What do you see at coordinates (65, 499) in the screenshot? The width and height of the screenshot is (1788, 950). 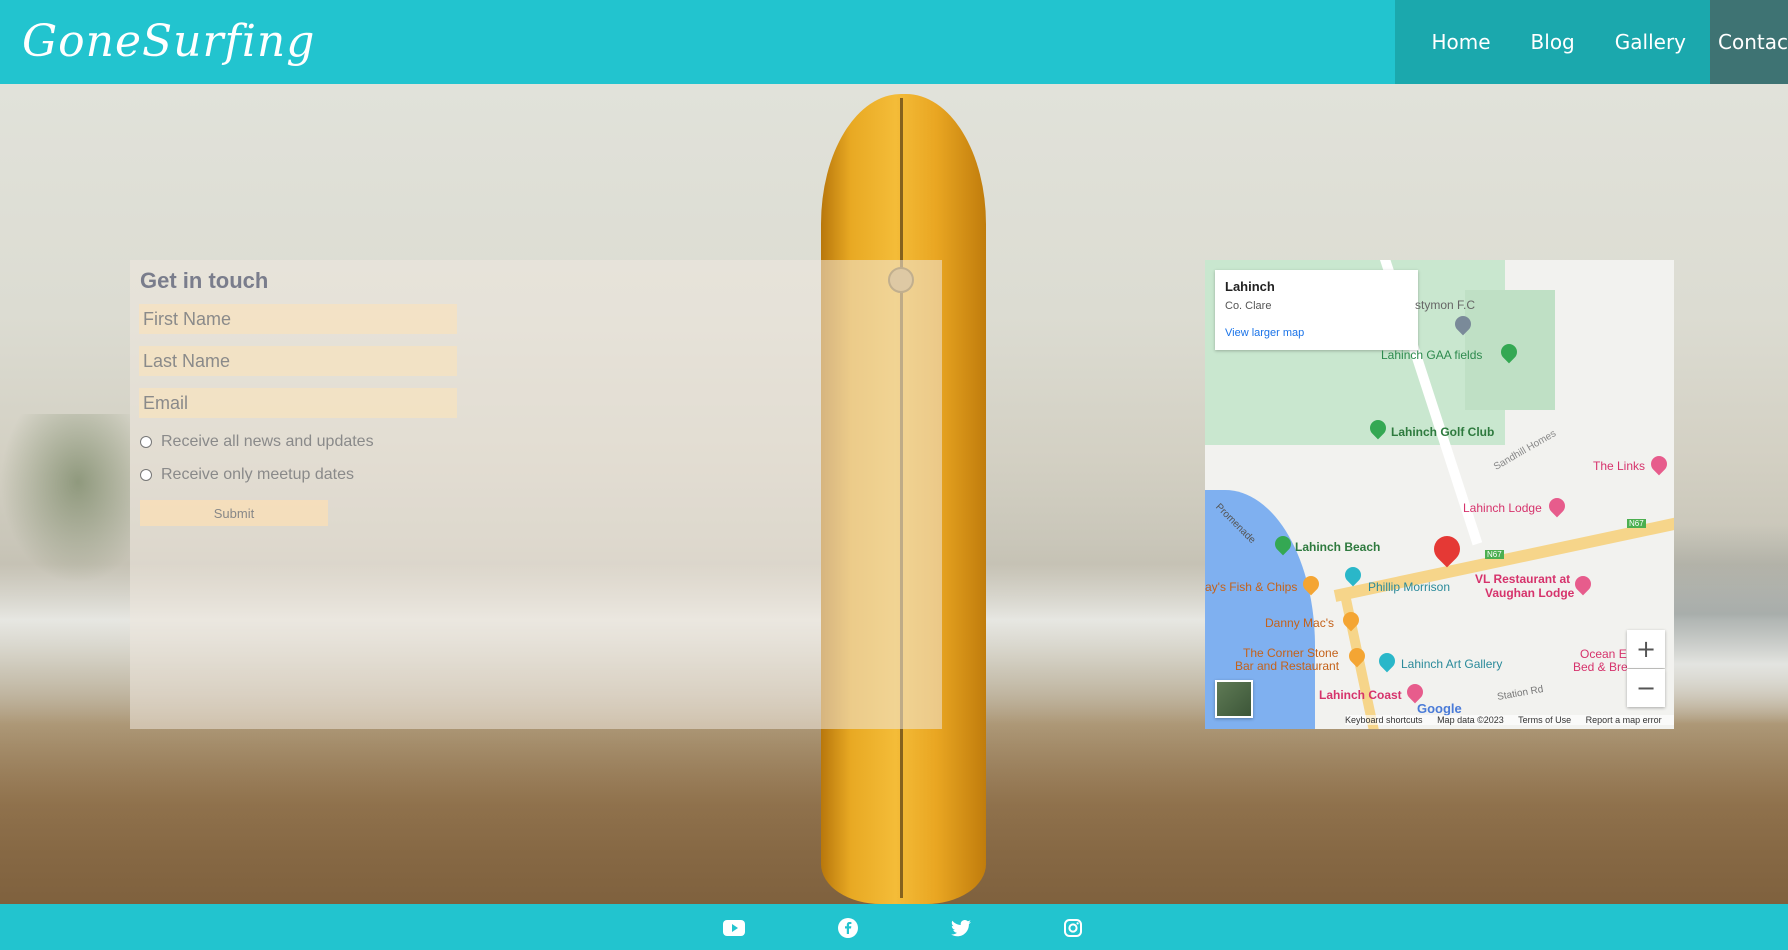 I see `palm-trees` at bounding box center [65, 499].